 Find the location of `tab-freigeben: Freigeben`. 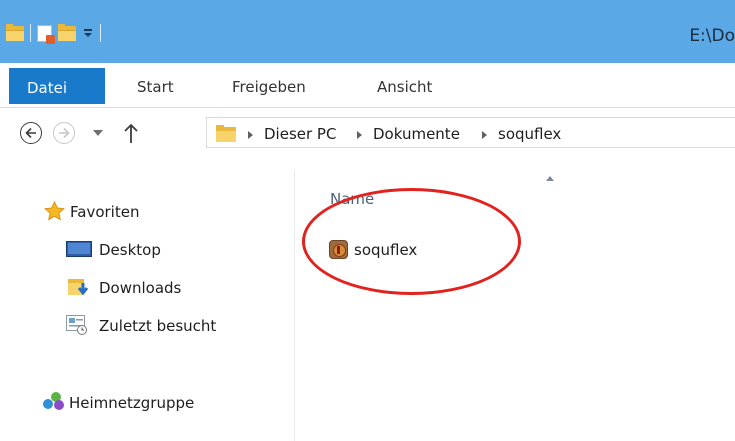

tab-freigeben: Freigeben is located at coordinates (269, 87).